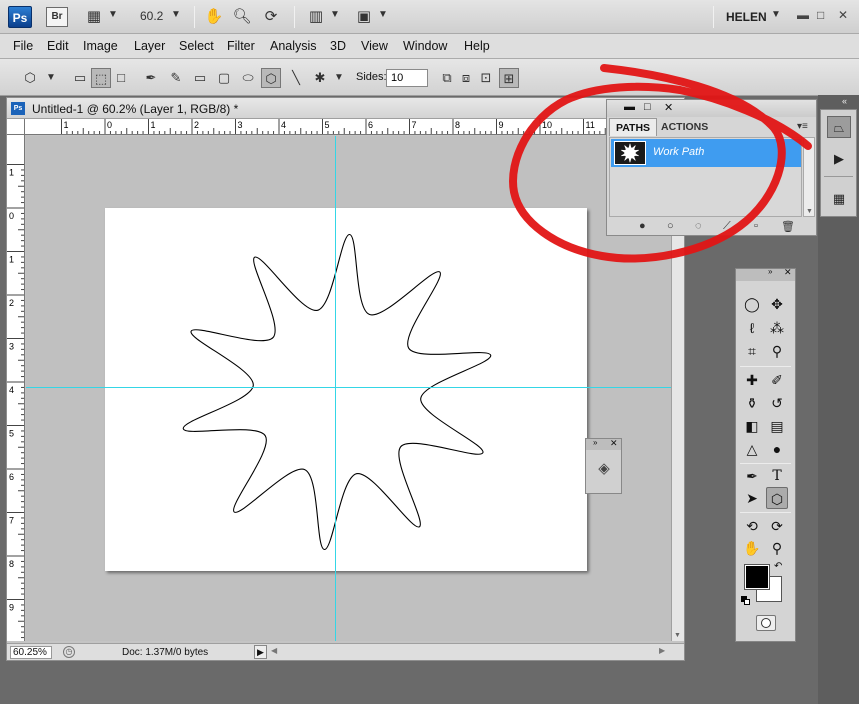  What do you see at coordinates (466, 78) in the screenshot?
I see `path-subtract-icon: ⧈` at bounding box center [466, 78].